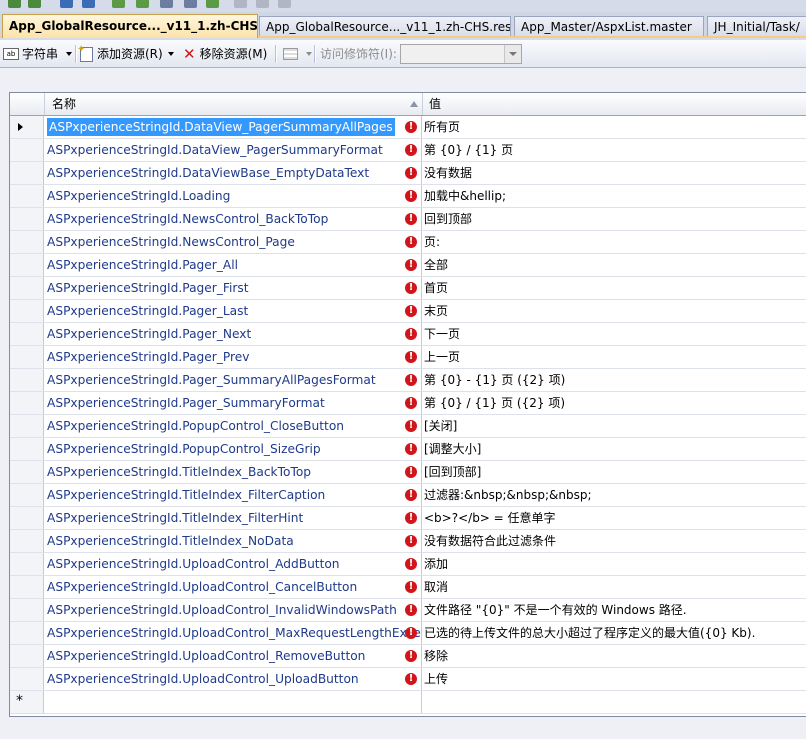  I want to click on chevron-down-icon, so click(512, 54).